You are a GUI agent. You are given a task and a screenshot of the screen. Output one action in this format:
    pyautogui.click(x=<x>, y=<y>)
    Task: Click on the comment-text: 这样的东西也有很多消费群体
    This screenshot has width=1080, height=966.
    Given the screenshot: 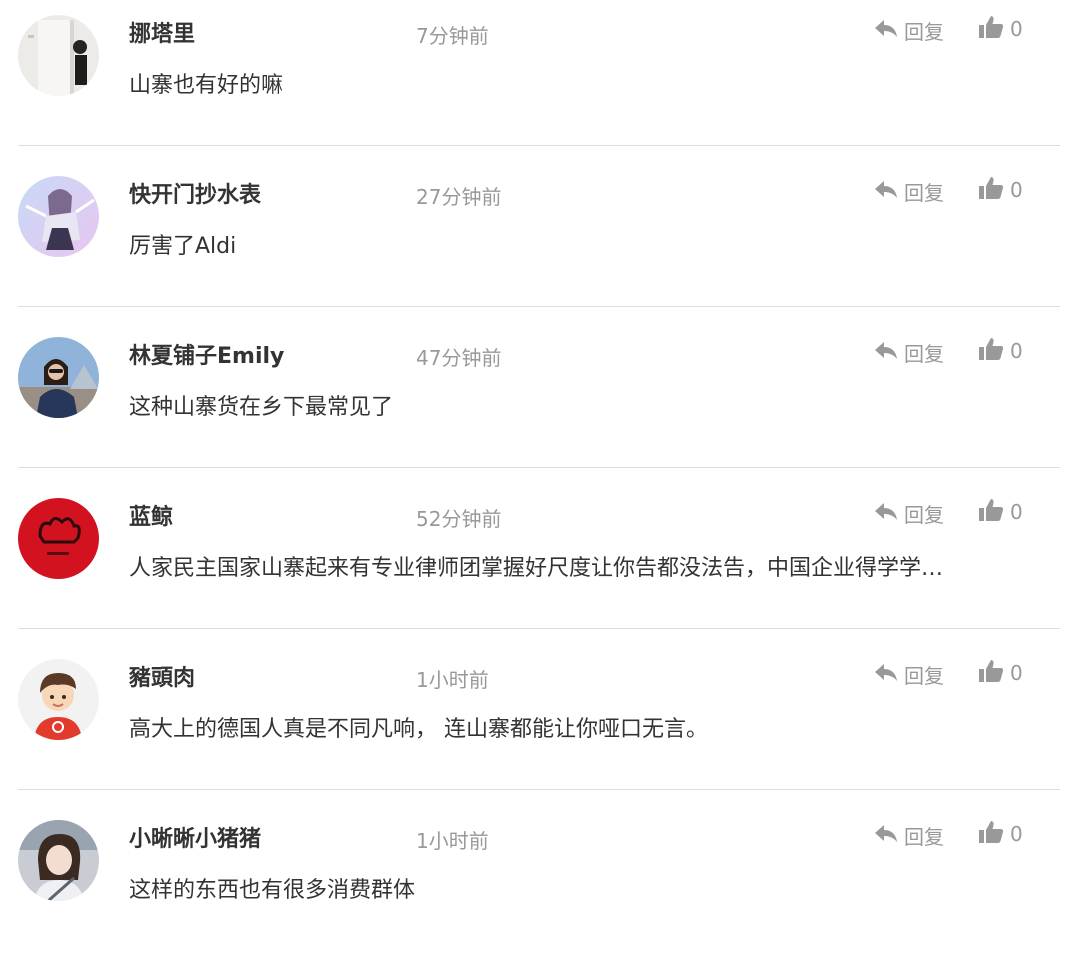 What is the action you would take?
    pyautogui.click(x=272, y=890)
    